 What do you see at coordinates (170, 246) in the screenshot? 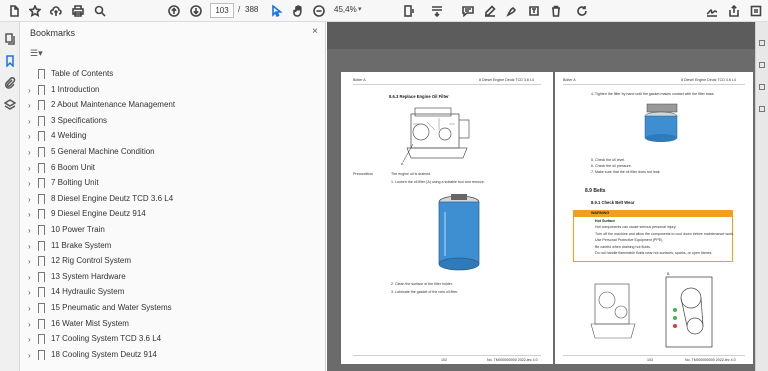
I see `bookmark-item: › 11 Brake System` at bounding box center [170, 246].